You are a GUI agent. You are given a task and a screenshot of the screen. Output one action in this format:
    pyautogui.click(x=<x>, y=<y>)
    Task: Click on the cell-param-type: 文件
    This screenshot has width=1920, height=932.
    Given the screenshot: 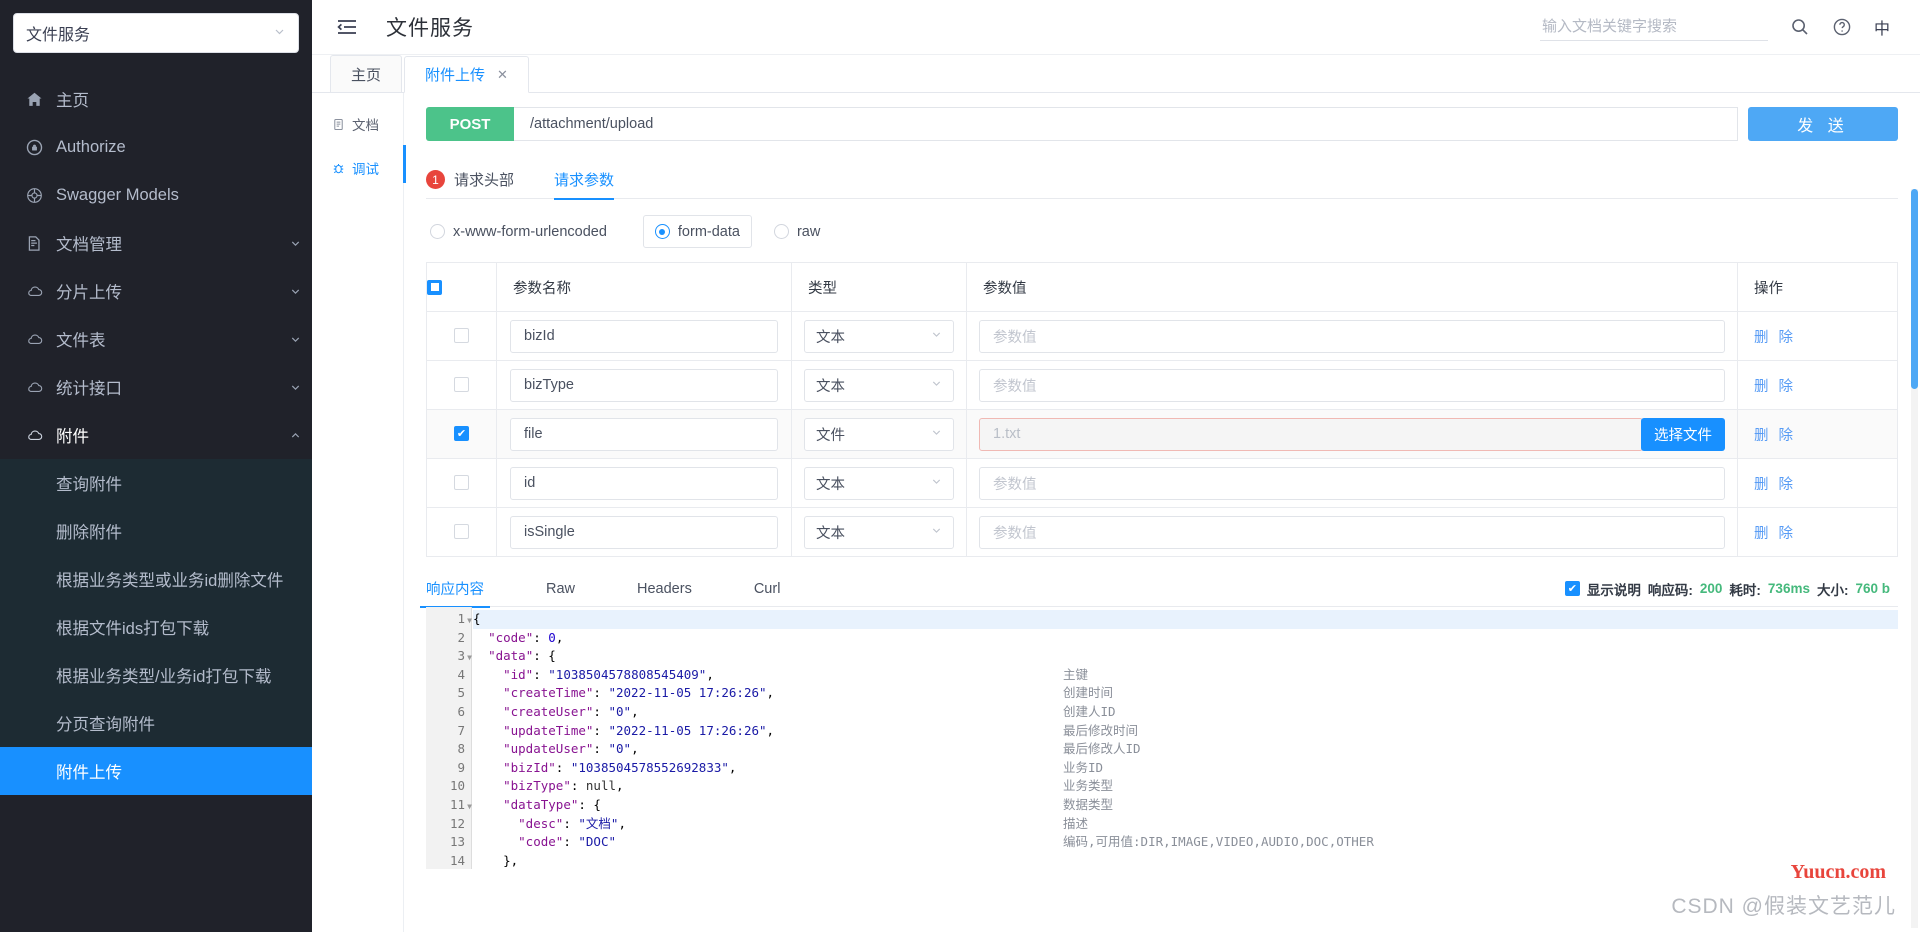 What is the action you would take?
    pyautogui.click(x=879, y=434)
    